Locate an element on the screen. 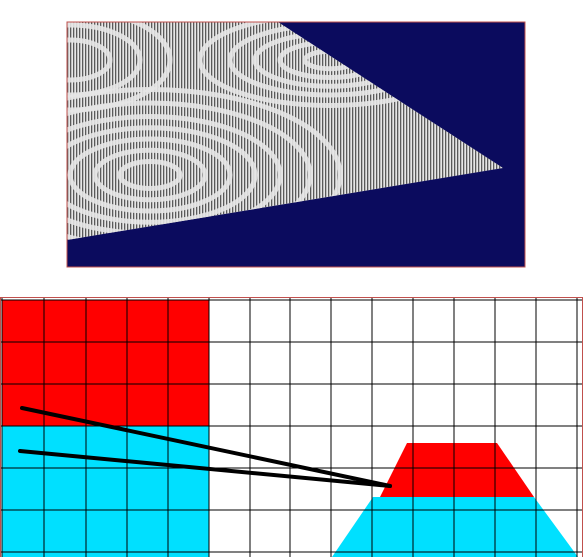 The height and width of the screenshot is (557, 583). cyan-texel-block is located at coordinates (105, 491).